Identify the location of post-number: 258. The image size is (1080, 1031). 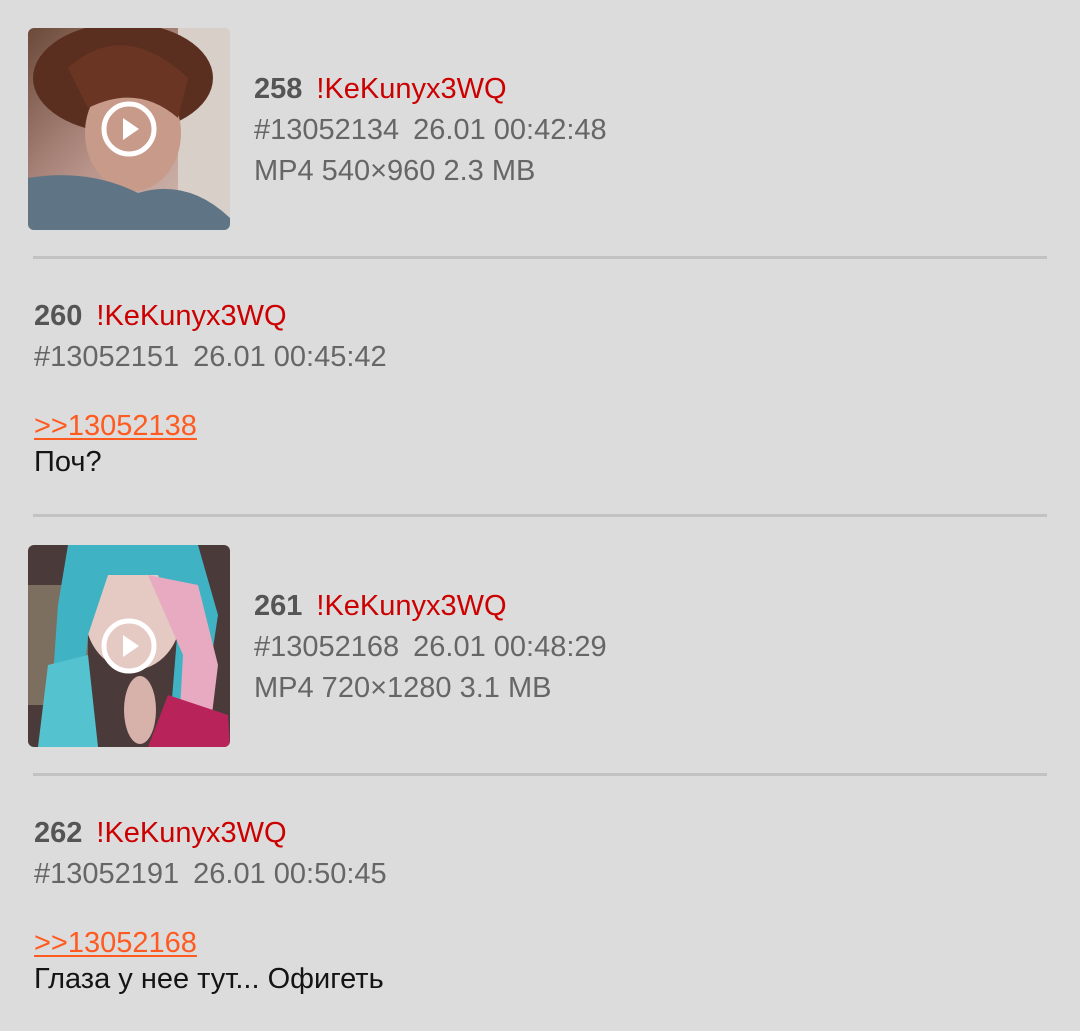
(278, 89).